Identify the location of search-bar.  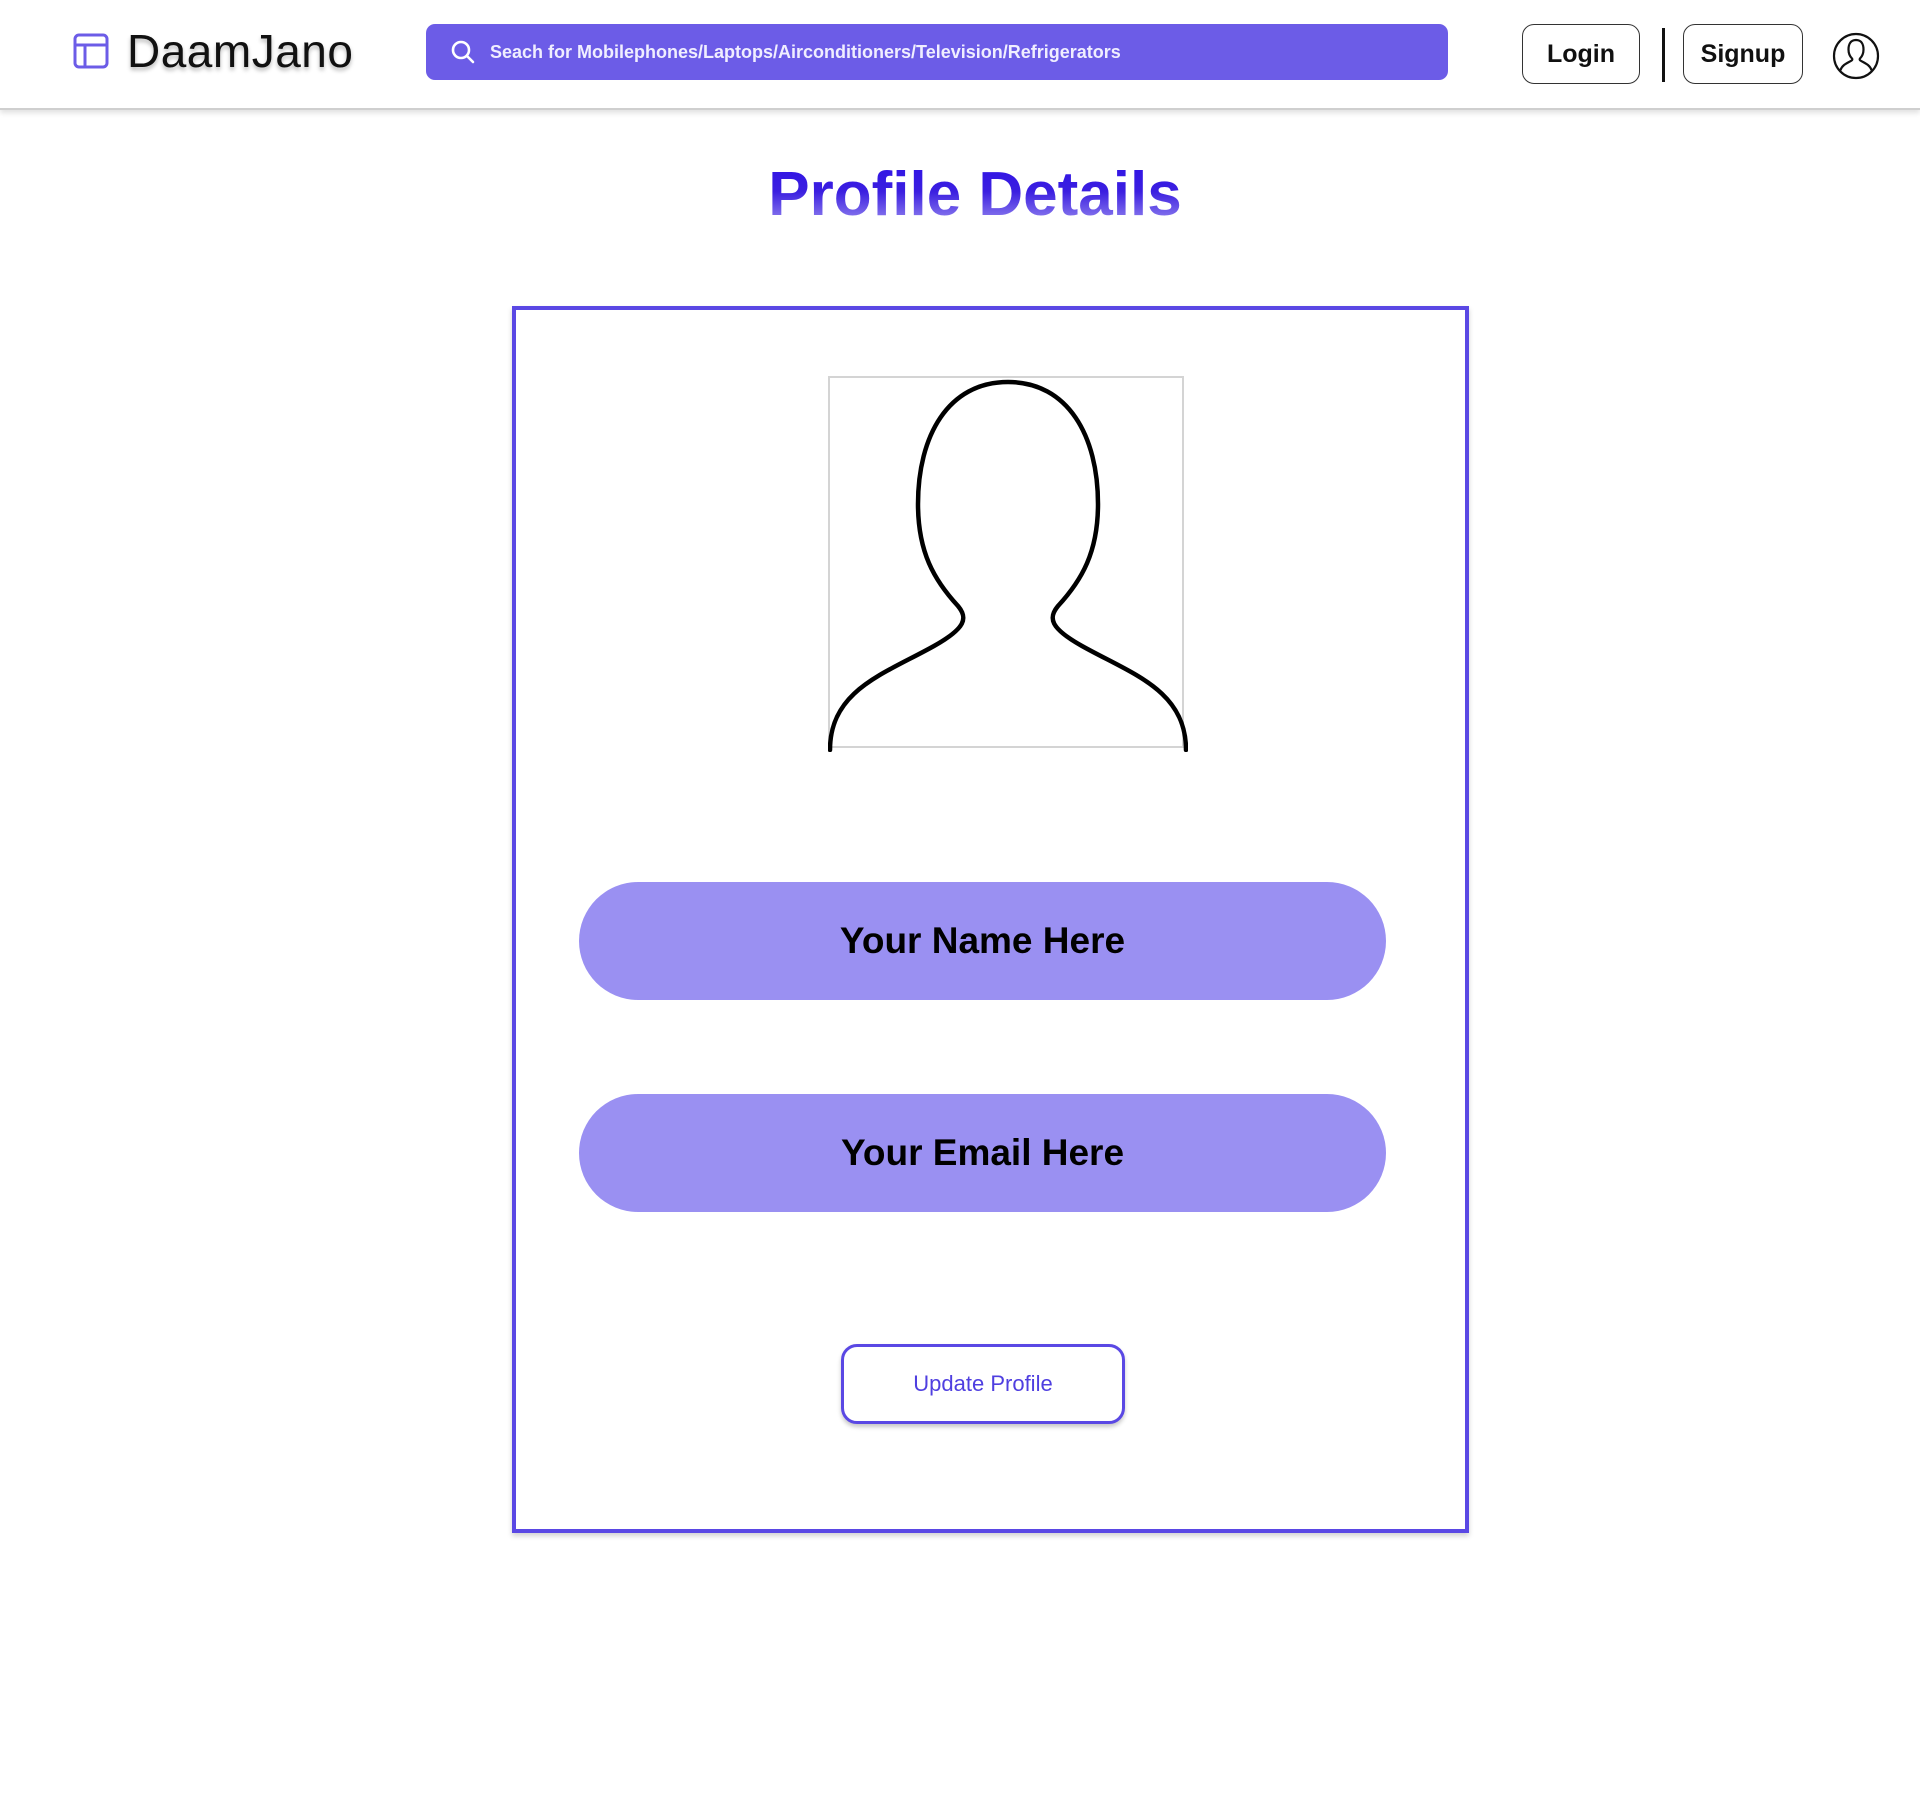
(937, 52).